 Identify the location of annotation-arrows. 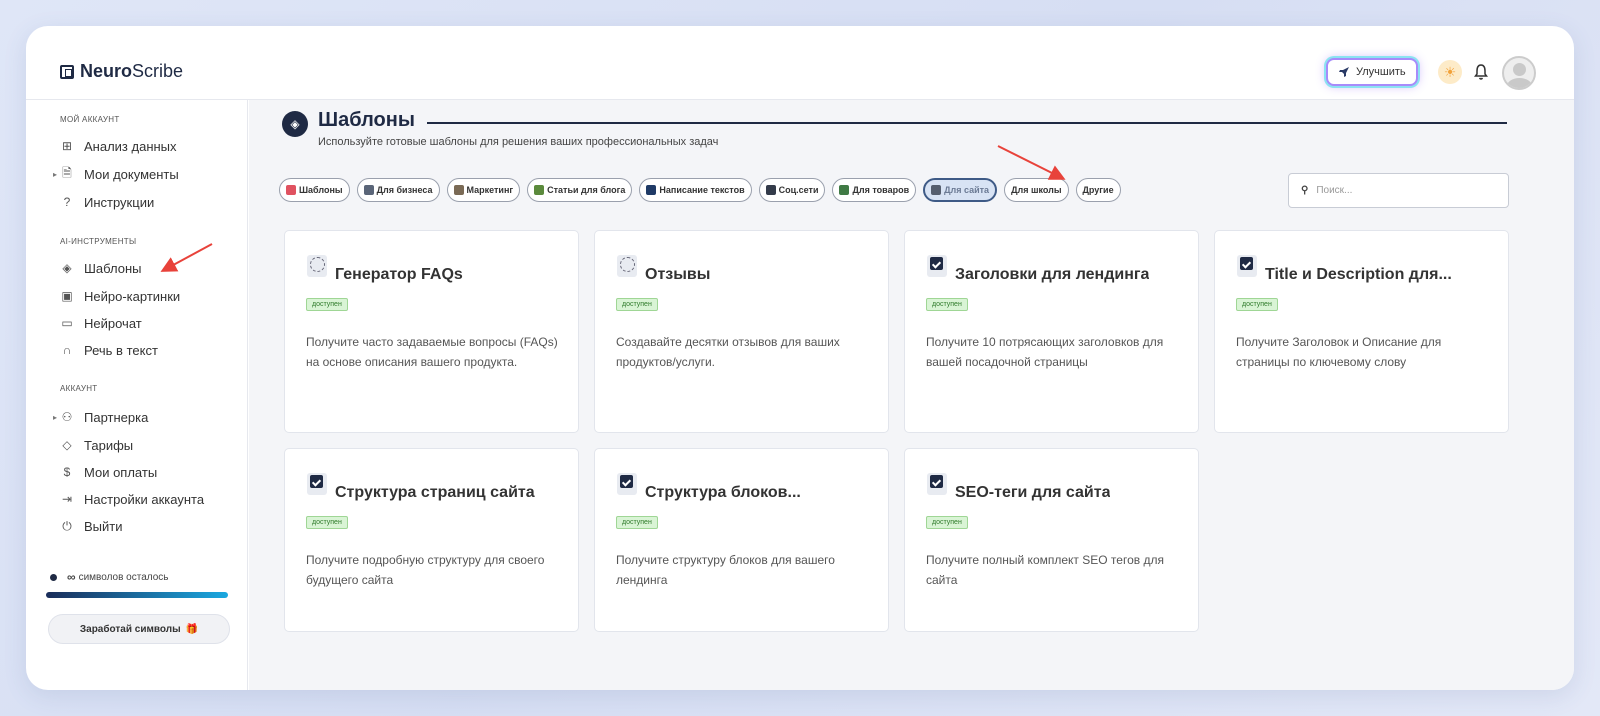
(613, 208).